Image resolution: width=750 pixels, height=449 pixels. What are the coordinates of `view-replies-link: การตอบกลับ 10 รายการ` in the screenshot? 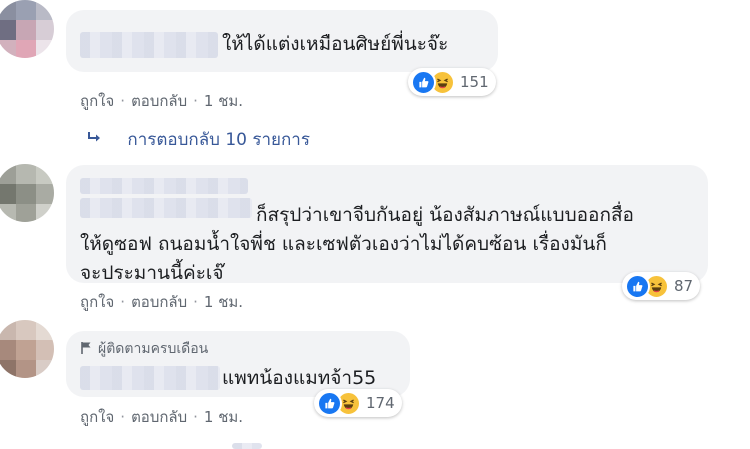 It's located at (198, 139).